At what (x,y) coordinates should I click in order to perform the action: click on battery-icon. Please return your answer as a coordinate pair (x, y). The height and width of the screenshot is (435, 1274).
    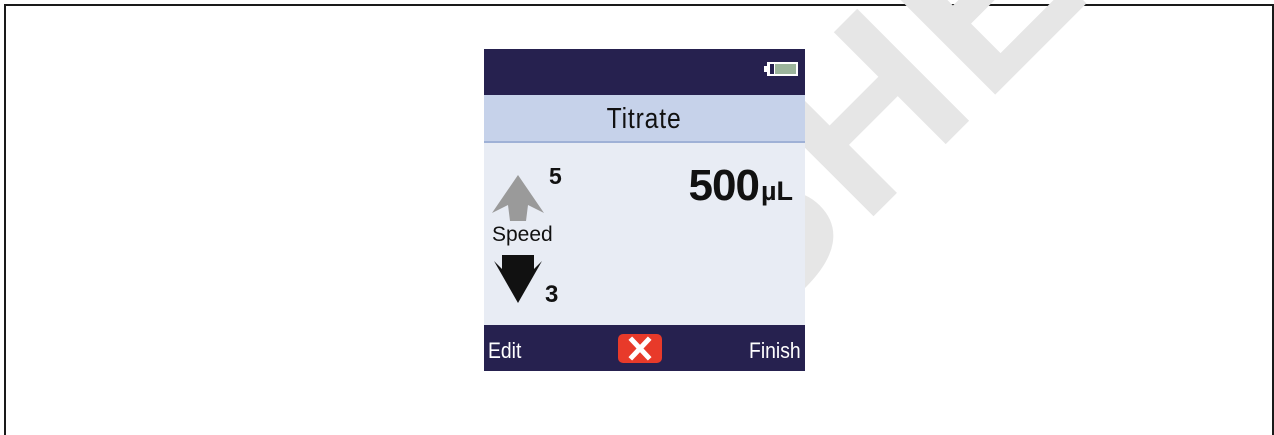
    Looking at the image, I should click on (781, 69).